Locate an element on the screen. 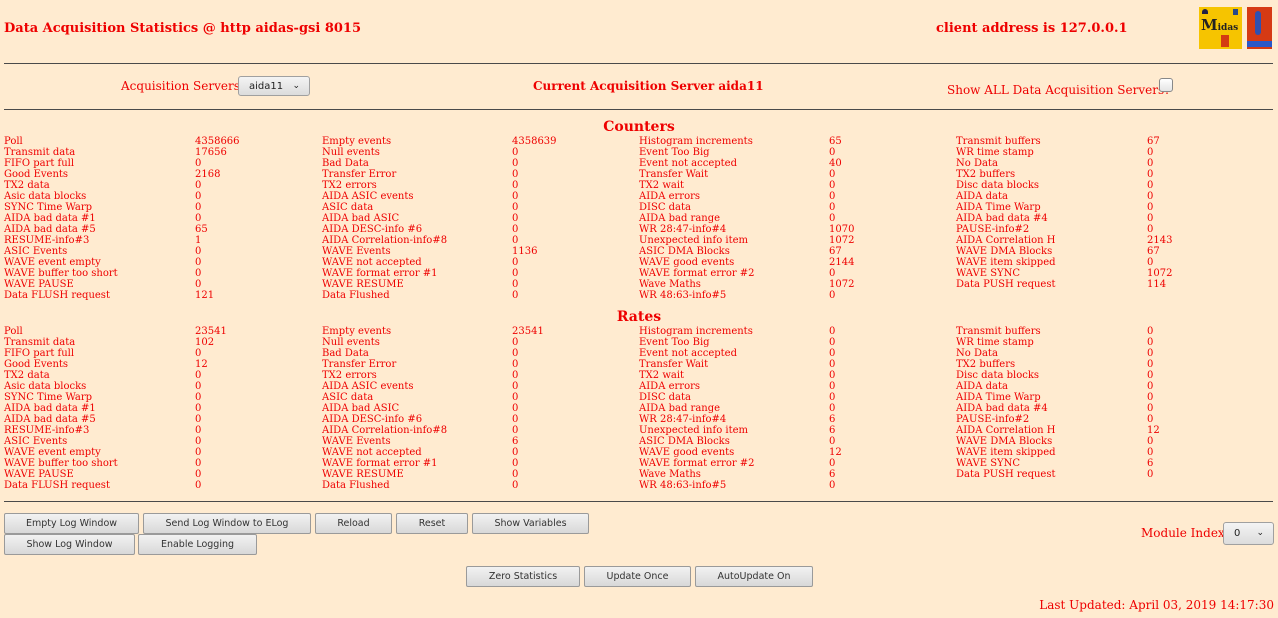 The width and height of the screenshot is (1278, 618). reset-button: Reset is located at coordinates (432, 523).